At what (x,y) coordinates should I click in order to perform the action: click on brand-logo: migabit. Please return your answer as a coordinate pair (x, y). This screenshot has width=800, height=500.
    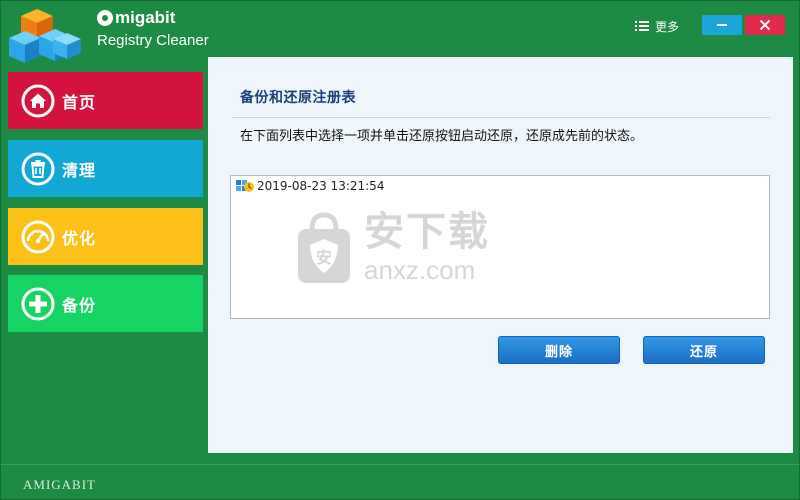
    Looking at the image, I should click on (136, 18).